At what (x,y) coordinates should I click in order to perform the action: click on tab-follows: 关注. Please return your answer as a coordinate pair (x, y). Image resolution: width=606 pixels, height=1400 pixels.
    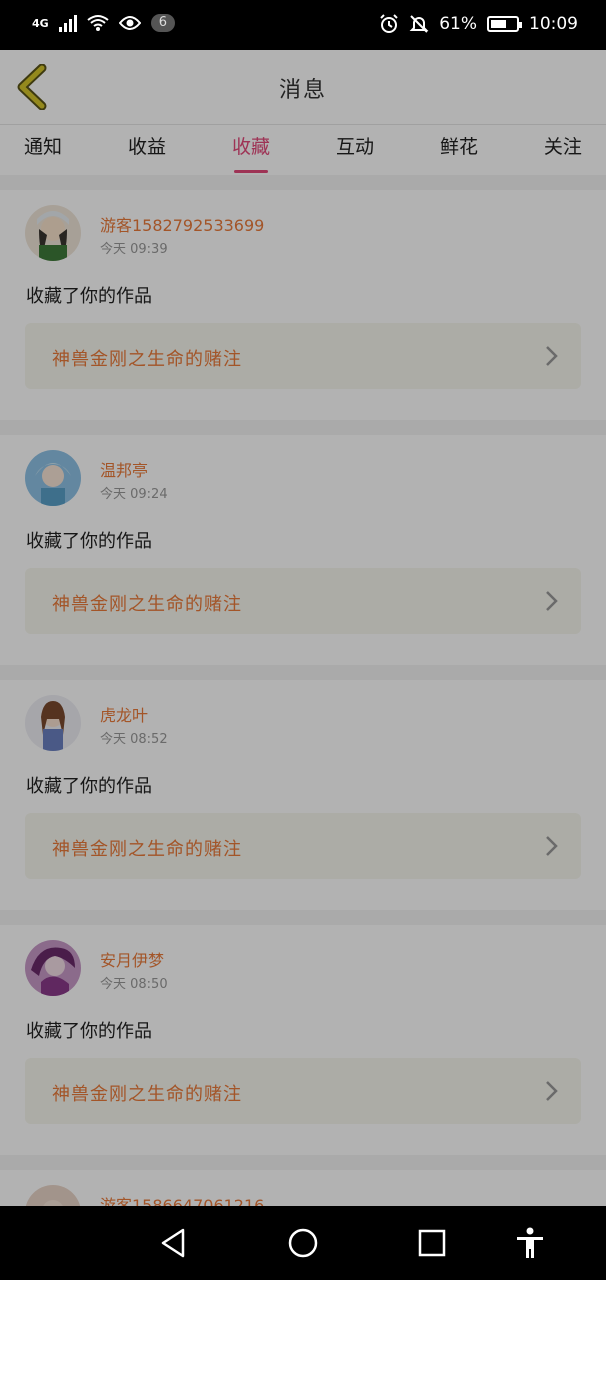
    Looking at the image, I should click on (563, 150).